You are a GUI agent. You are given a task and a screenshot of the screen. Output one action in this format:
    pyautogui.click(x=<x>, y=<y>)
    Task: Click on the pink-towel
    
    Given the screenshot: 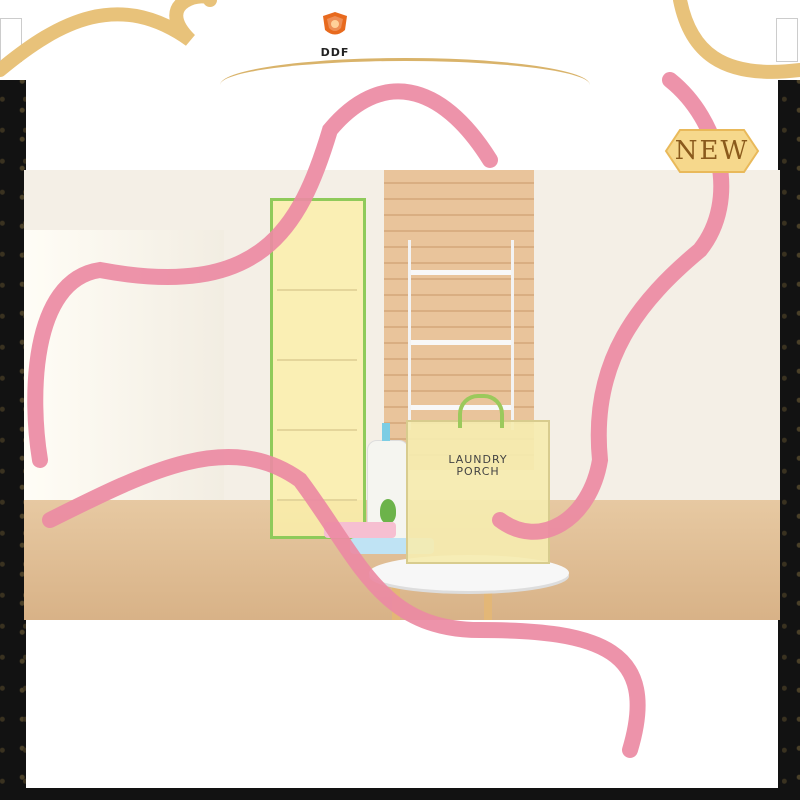 What is the action you would take?
    pyautogui.click(x=360, y=530)
    